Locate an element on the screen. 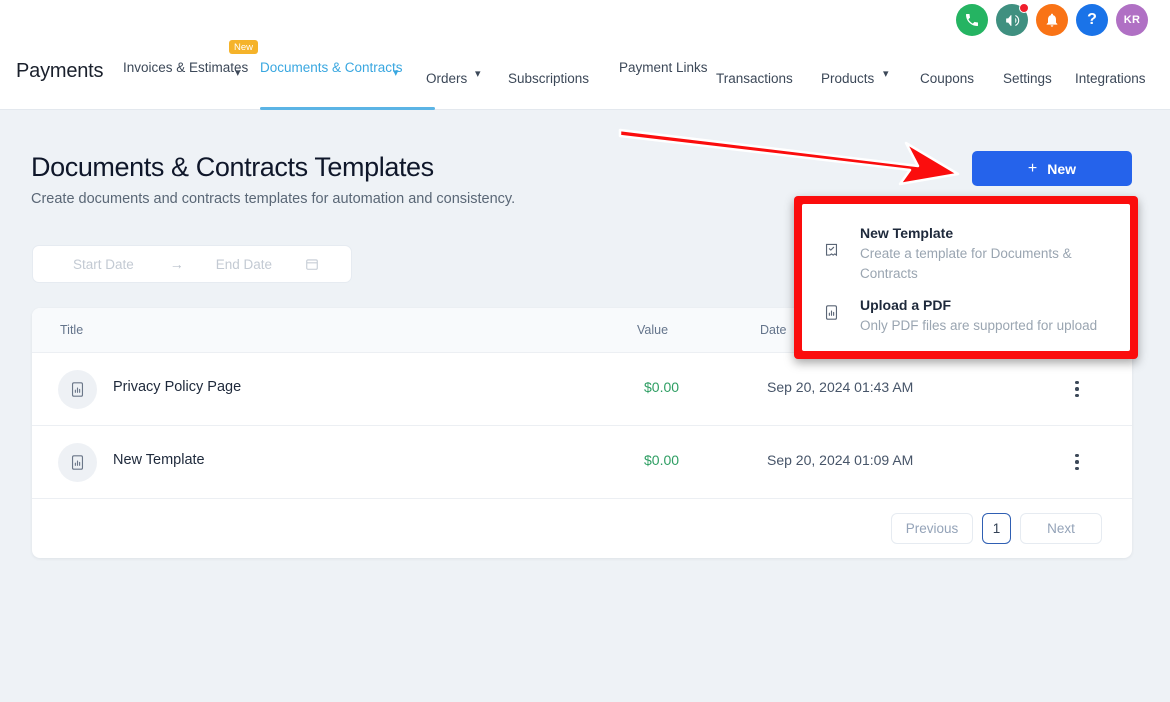 The width and height of the screenshot is (1170, 702). chevron-down-icon-documents: ▾ is located at coordinates (396, 72).